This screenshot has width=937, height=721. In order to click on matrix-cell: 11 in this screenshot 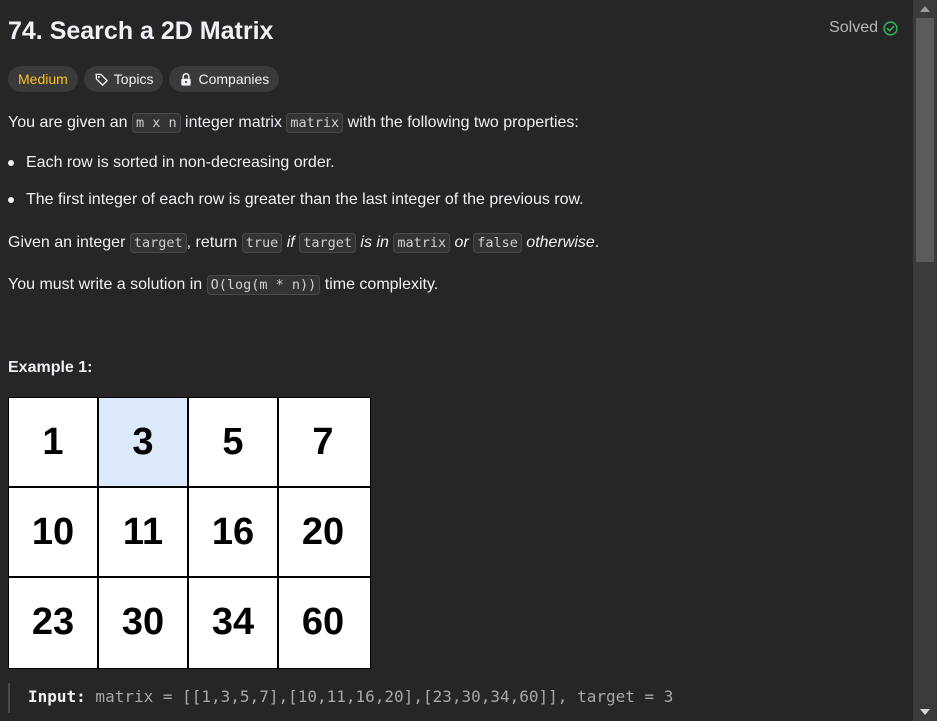, I will do `click(143, 532)`.